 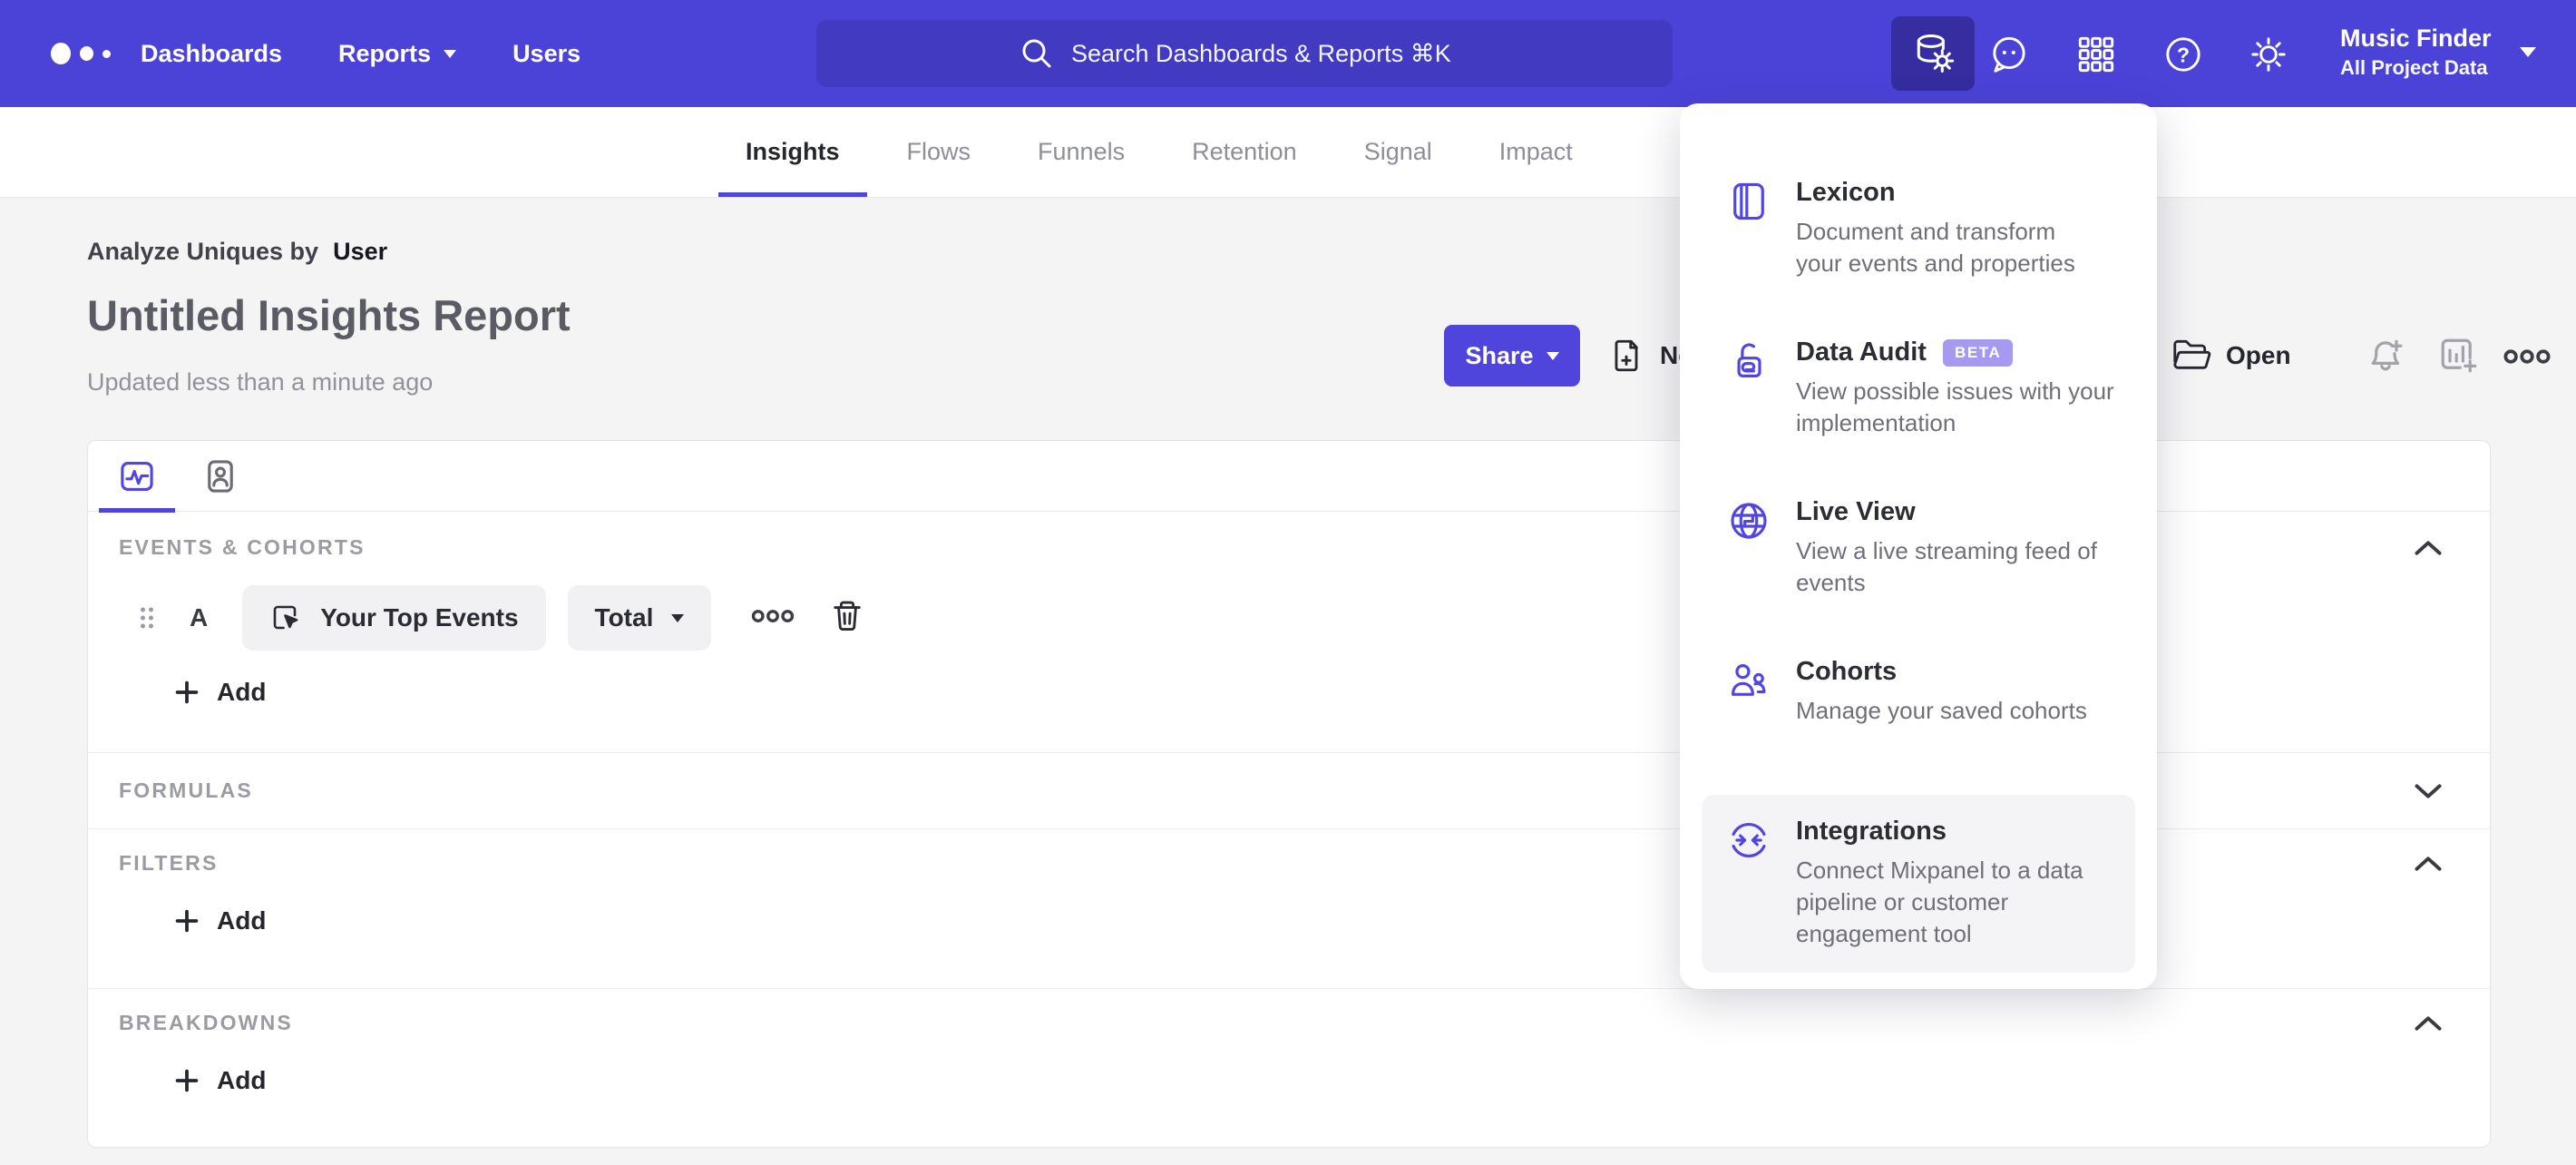 I want to click on share-button: Share, so click(x=1512, y=356).